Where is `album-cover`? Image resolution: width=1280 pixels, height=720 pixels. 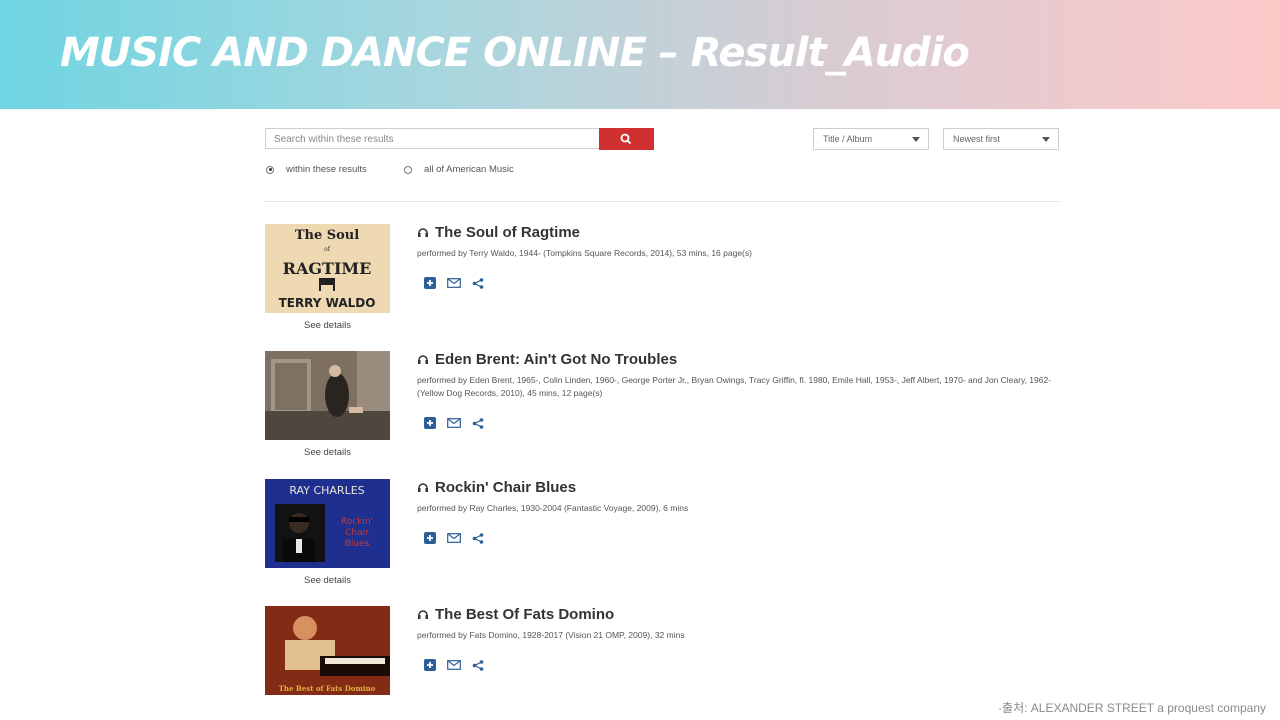
album-cover is located at coordinates (327, 395).